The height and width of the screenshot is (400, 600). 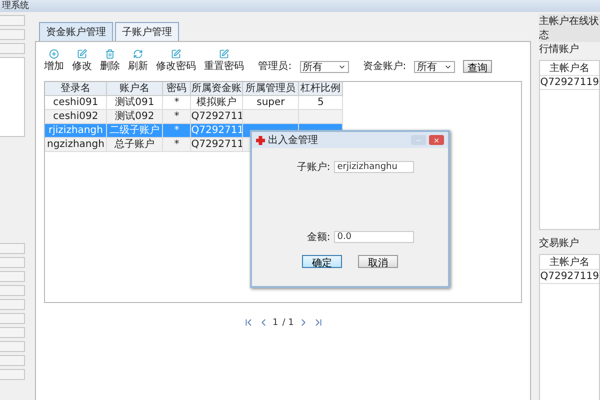 What do you see at coordinates (177, 89) in the screenshot?
I see `column-header: 密码` at bounding box center [177, 89].